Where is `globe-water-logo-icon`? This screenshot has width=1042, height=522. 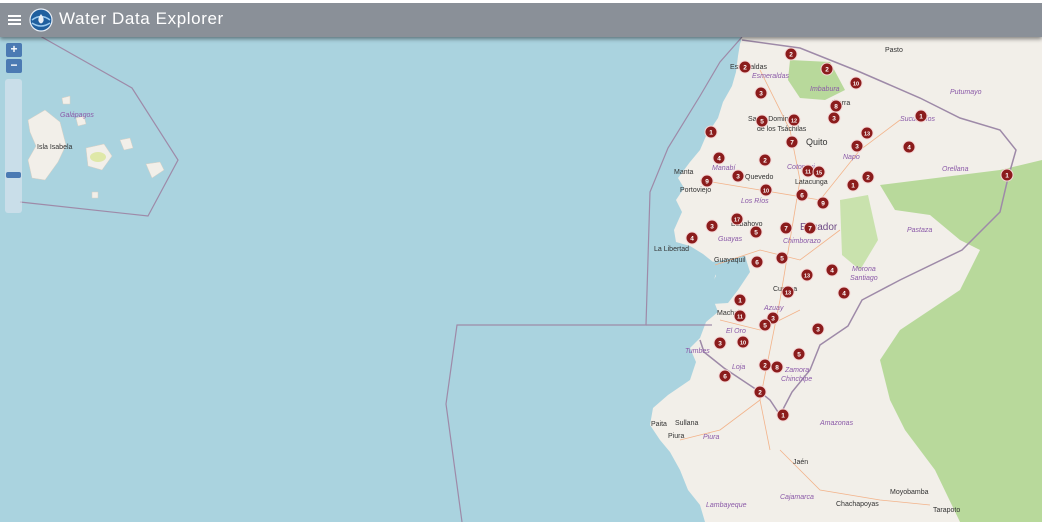
globe-water-logo-icon is located at coordinates (41, 20).